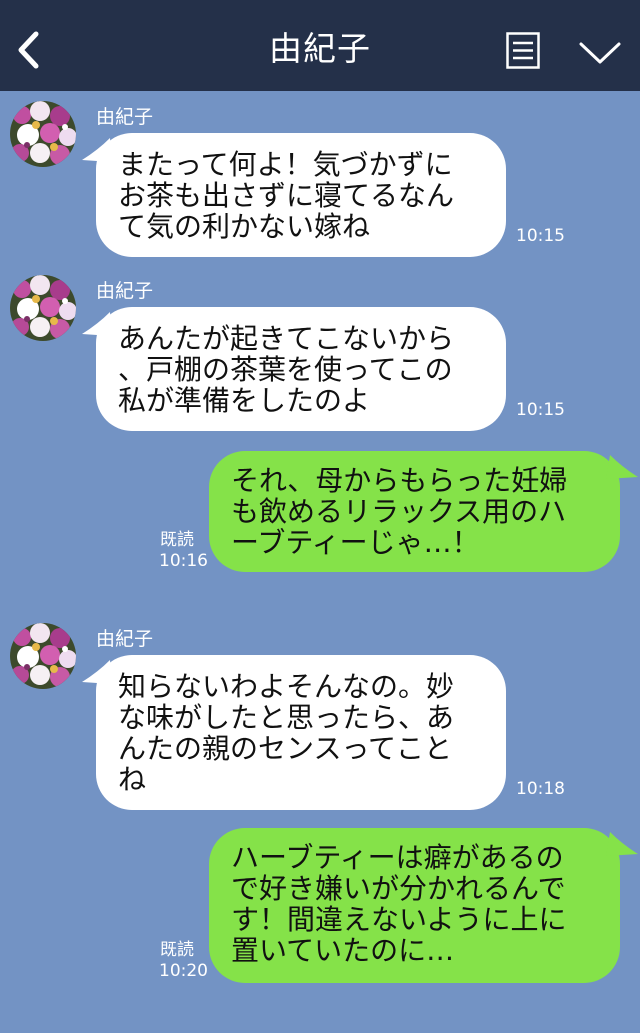 The height and width of the screenshot is (1033, 640). Describe the element at coordinates (301, 732) in the screenshot. I see `message-bubble-incoming: 知らないわよそんなの。妙 な味がしたと思ったら、あ んたの親のセンスってこと ね` at that location.